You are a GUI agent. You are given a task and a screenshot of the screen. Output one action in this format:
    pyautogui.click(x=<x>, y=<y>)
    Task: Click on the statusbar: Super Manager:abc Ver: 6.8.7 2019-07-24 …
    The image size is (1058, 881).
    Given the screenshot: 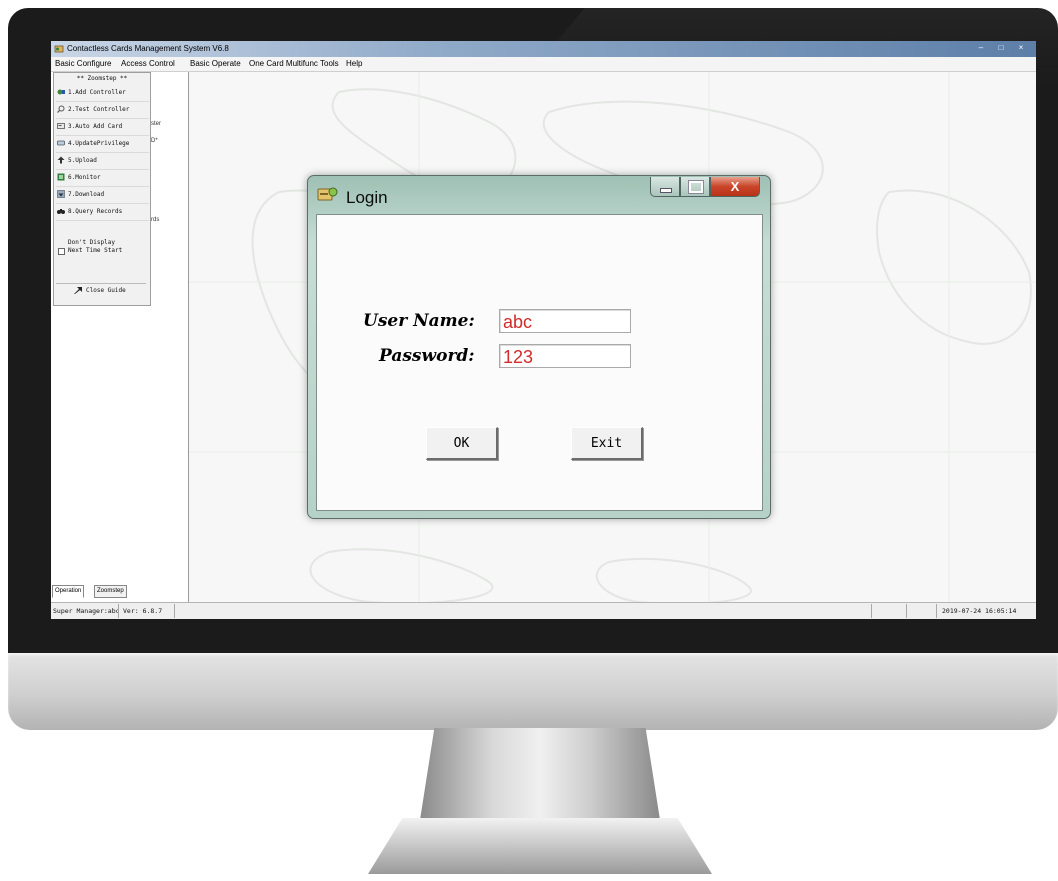 What is the action you would take?
    pyautogui.click(x=543, y=610)
    